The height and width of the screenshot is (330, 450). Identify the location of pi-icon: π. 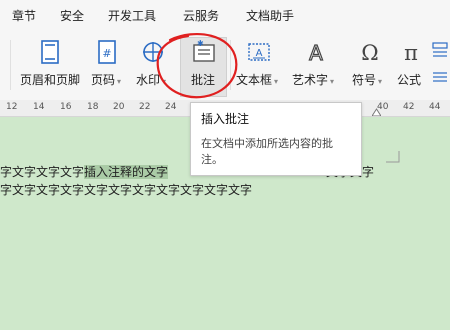
(411, 53).